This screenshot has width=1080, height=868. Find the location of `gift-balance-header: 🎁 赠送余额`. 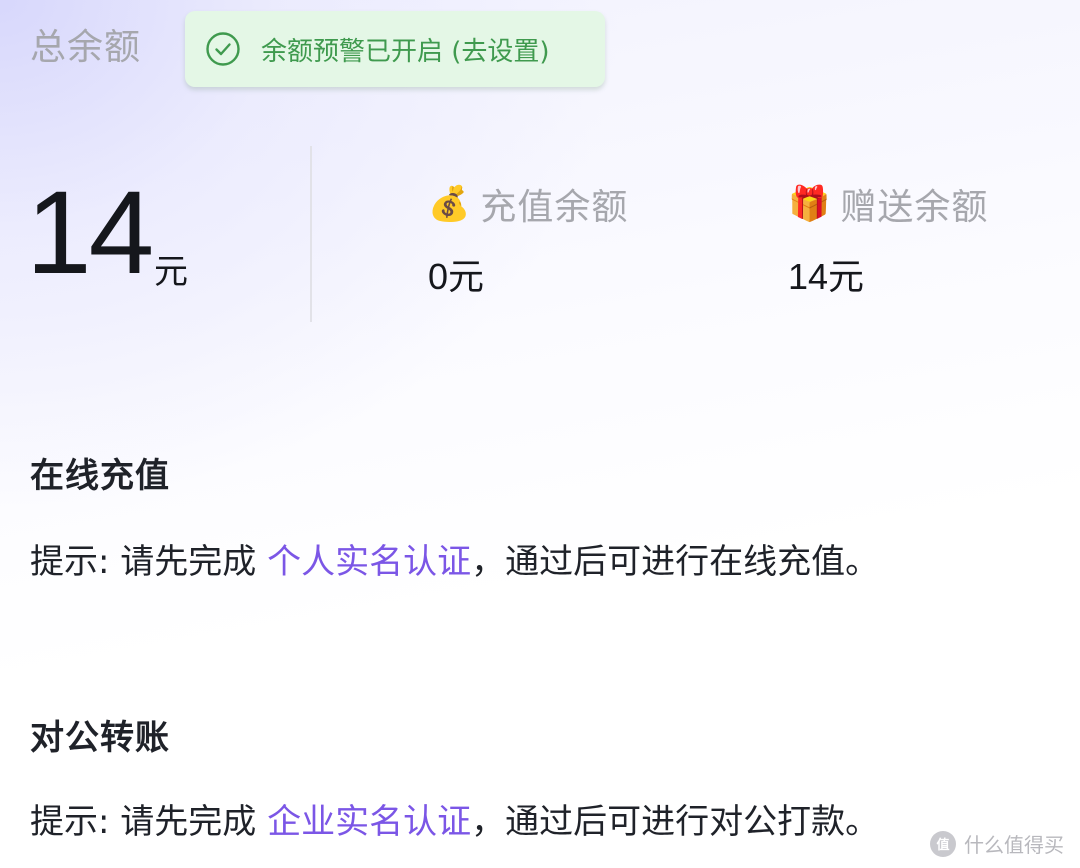

gift-balance-header: 🎁 赠送余额 is located at coordinates (888, 204).